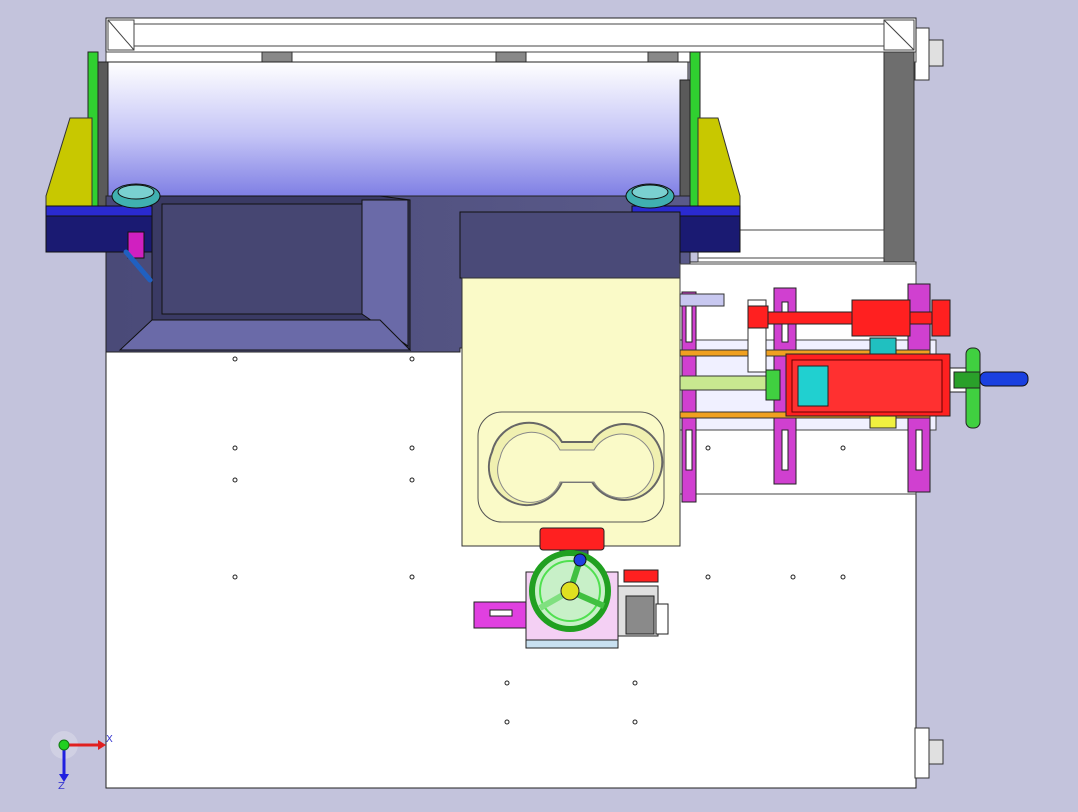 The image size is (1078, 812). Describe the element at coordinates (929, 753) in the screenshot. I see `right-mount-bolt-bottom` at that location.